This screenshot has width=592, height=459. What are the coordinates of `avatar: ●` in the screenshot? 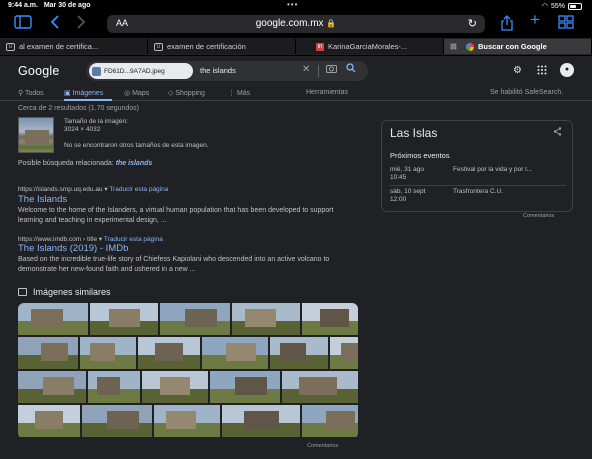 It's located at (567, 70).